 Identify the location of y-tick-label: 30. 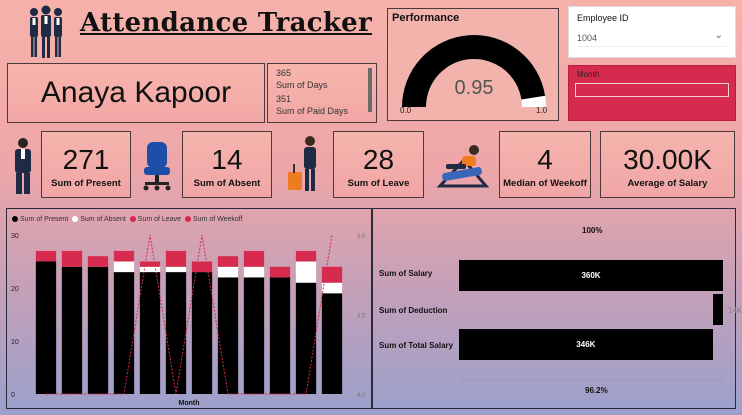
(15, 236).